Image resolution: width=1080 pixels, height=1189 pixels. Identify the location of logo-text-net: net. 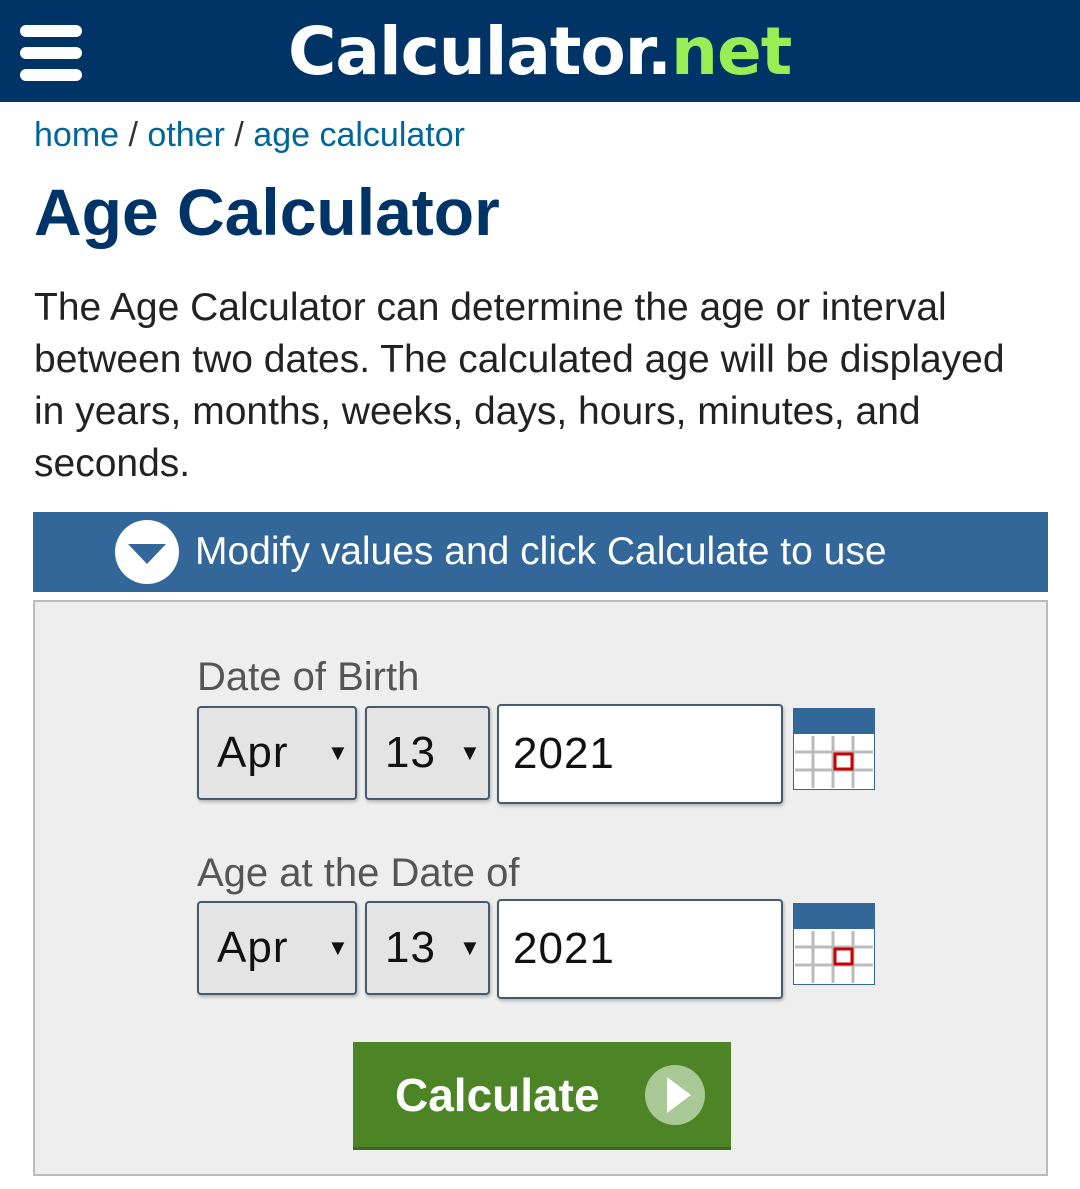
(731, 51).